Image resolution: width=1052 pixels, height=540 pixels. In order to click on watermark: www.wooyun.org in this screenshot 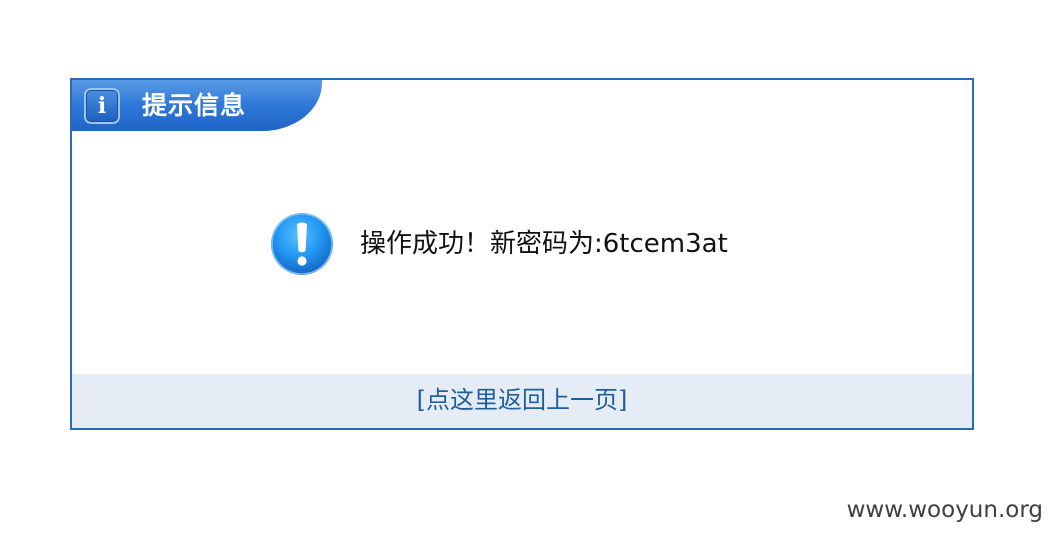, I will do `click(944, 510)`.